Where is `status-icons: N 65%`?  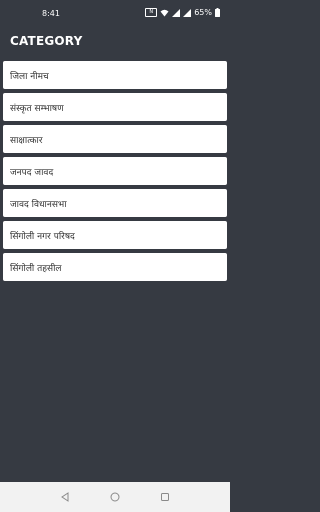
status-icons: N 65% is located at coordinates (182, 12).